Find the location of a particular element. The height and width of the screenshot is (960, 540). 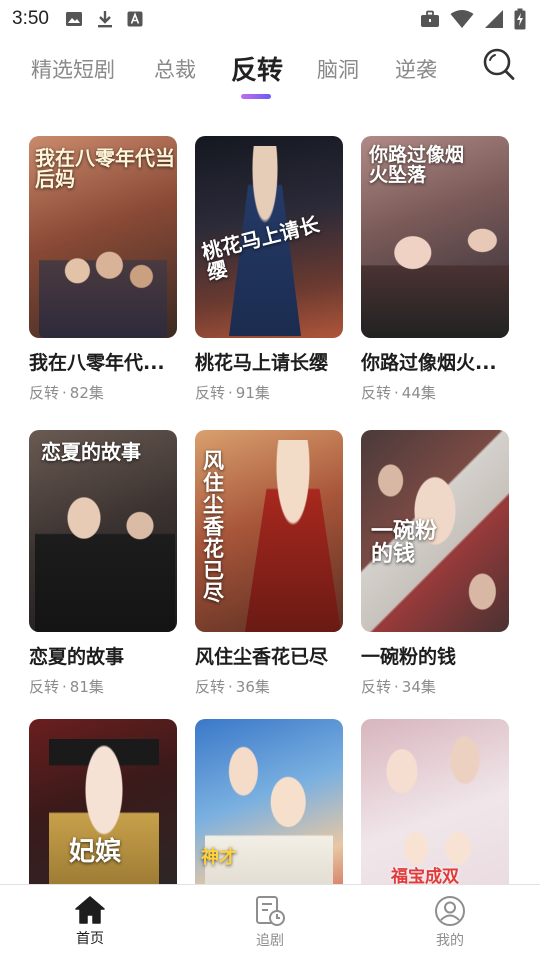

nav-watchlist: 追剧 is located at coordinates (270, 922).